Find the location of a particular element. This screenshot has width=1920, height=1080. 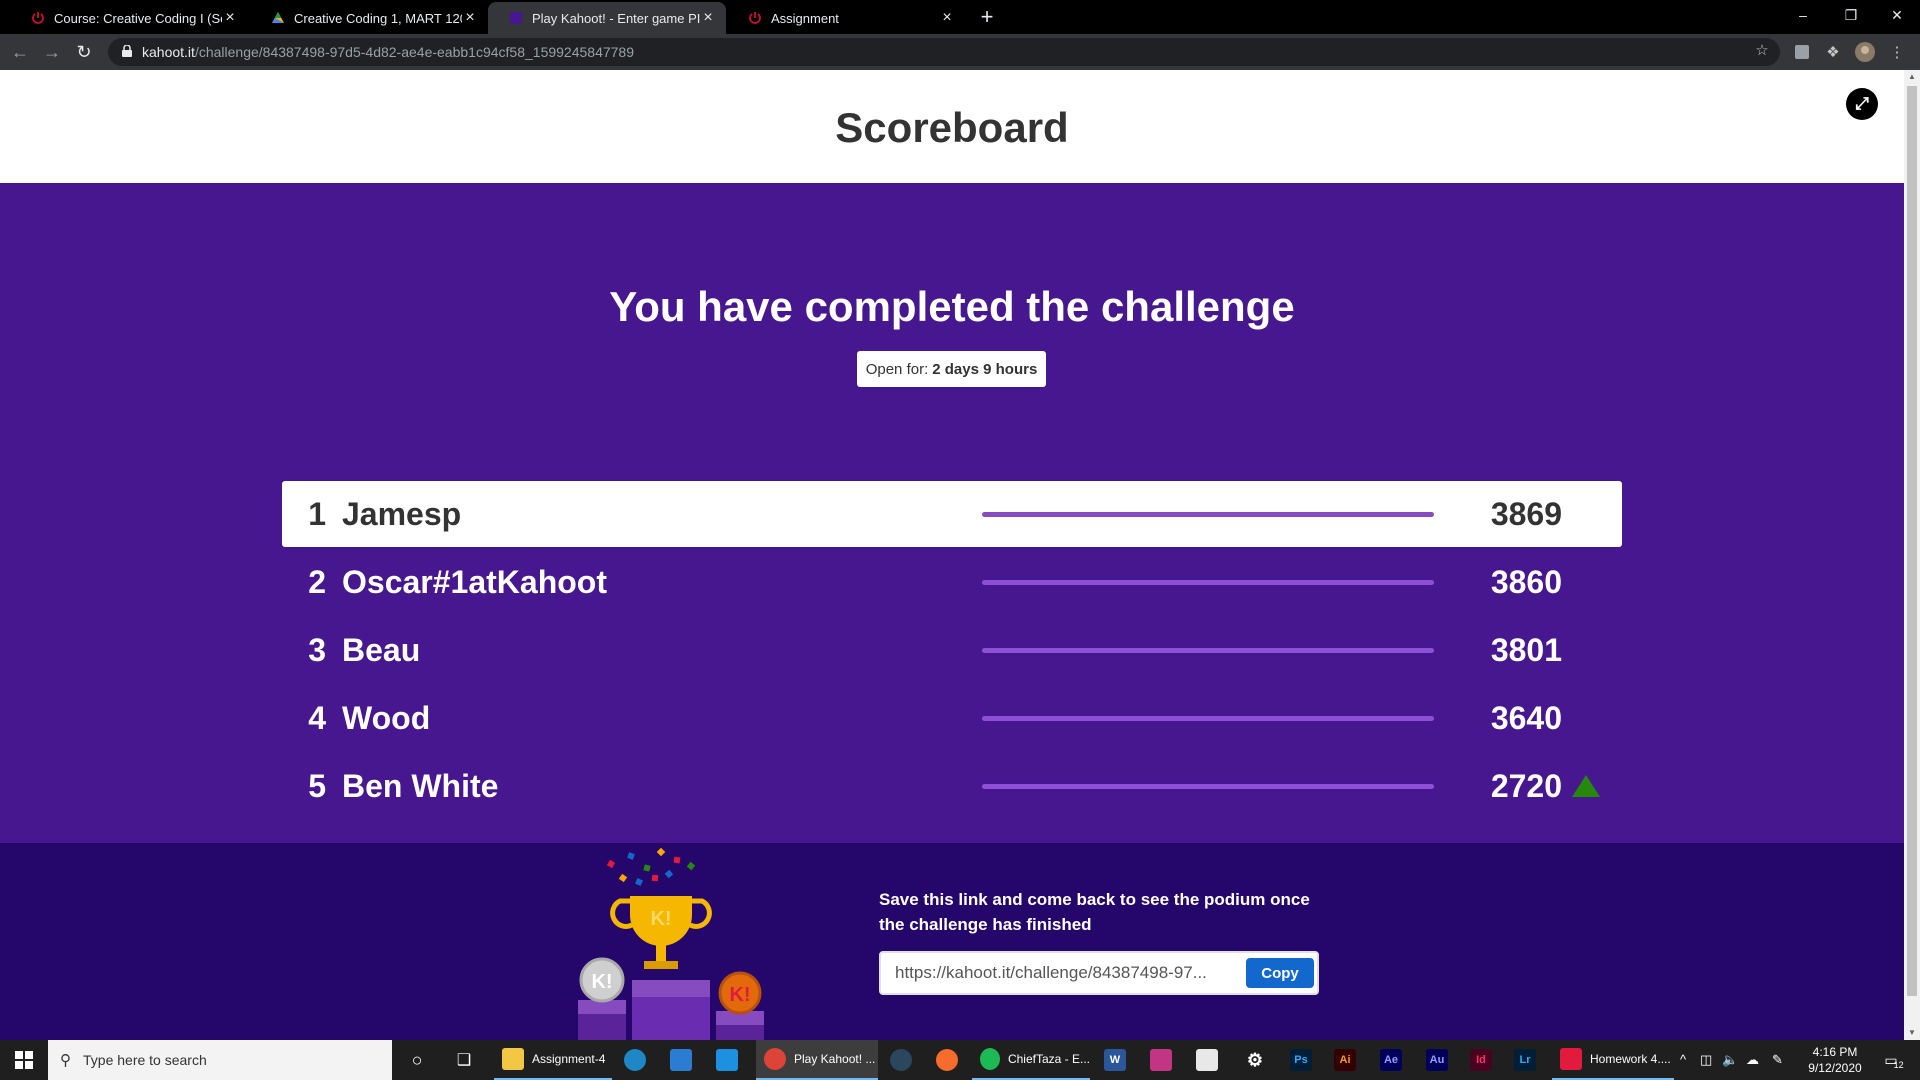

scroll-down-arrow-icon: ▼ is located at coordinates (1912, 1033).